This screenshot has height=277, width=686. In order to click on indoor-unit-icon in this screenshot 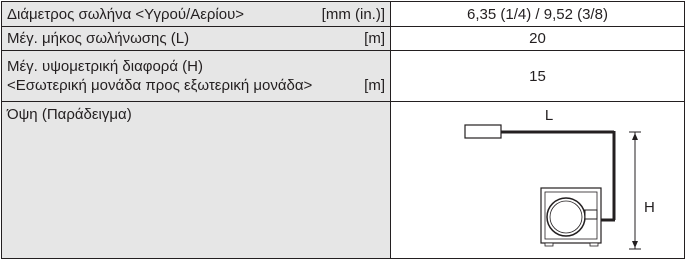, I will do `click(483, 131)`.